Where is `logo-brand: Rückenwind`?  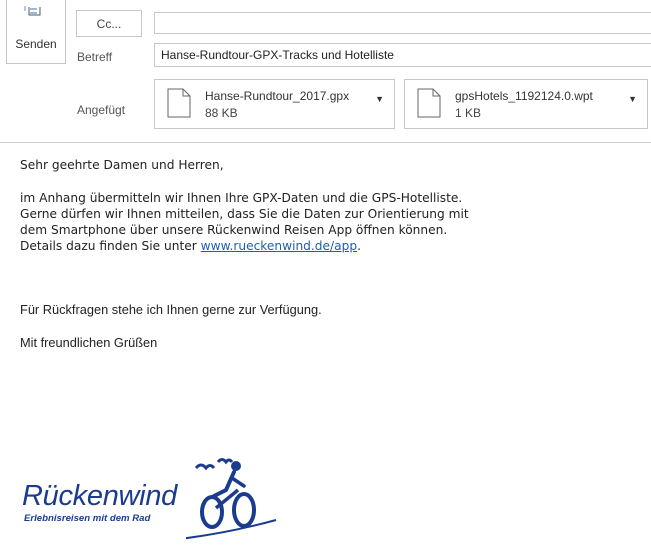 logo-brand: Rückenwind is located at coordinates (99, 496).